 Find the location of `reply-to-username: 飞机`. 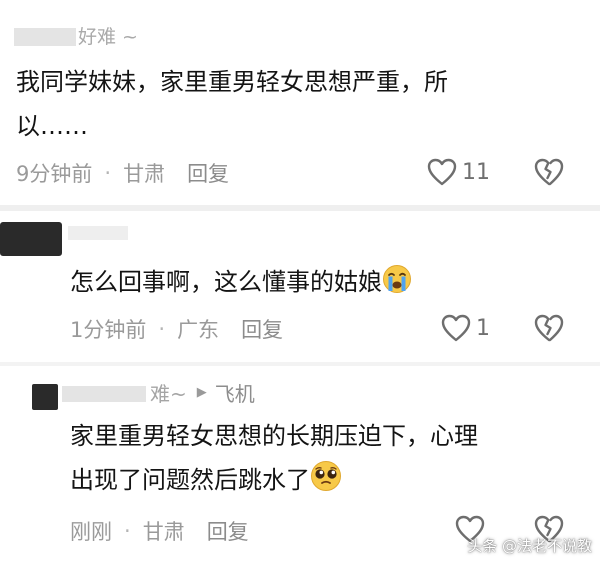

reply-to-username: 飞机 is located at coordinates (234, 394).